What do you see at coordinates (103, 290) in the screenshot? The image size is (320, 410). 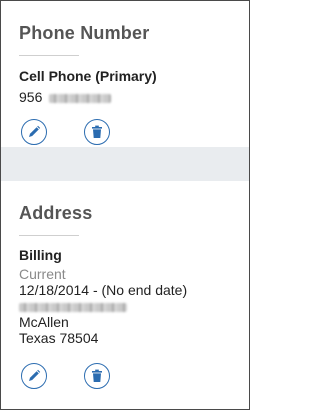 I see `address-date-range: 12/18/2014 - (No end date)` at bounding box center [103, 290].